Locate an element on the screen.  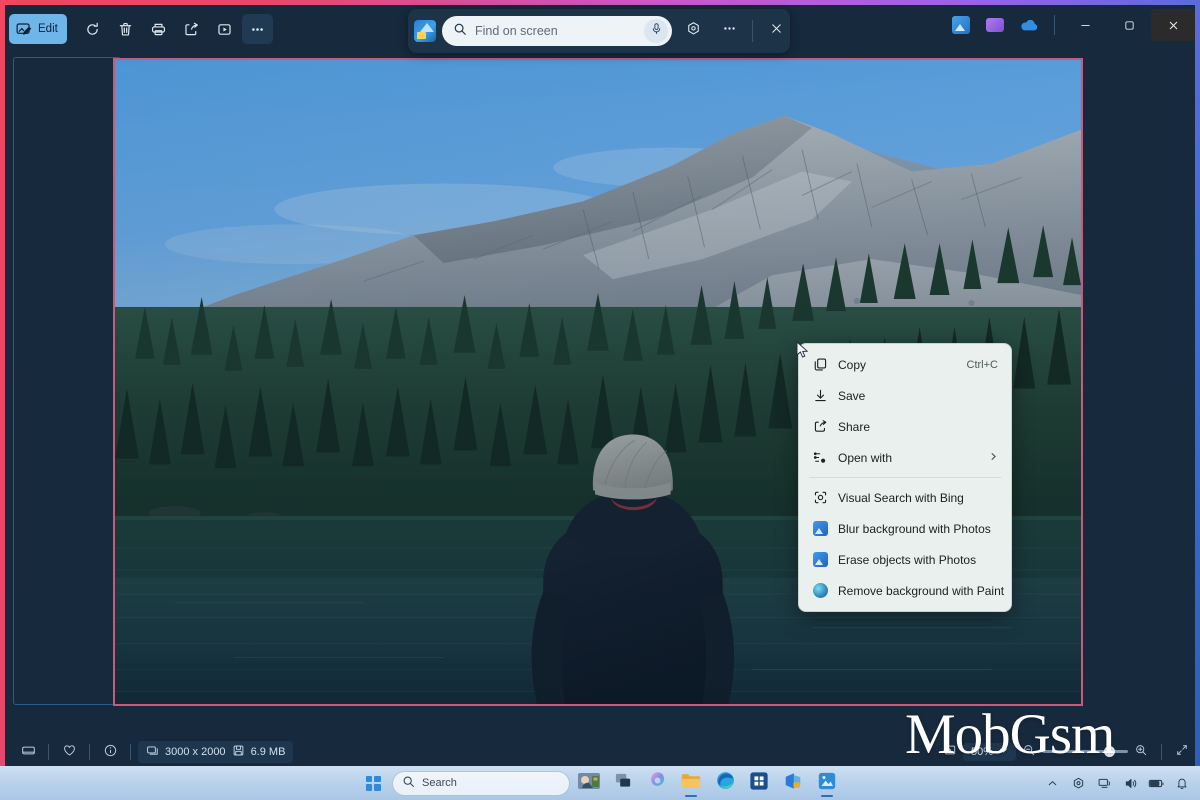
titlebar-photos-icon is located at coordinates (961, 25).